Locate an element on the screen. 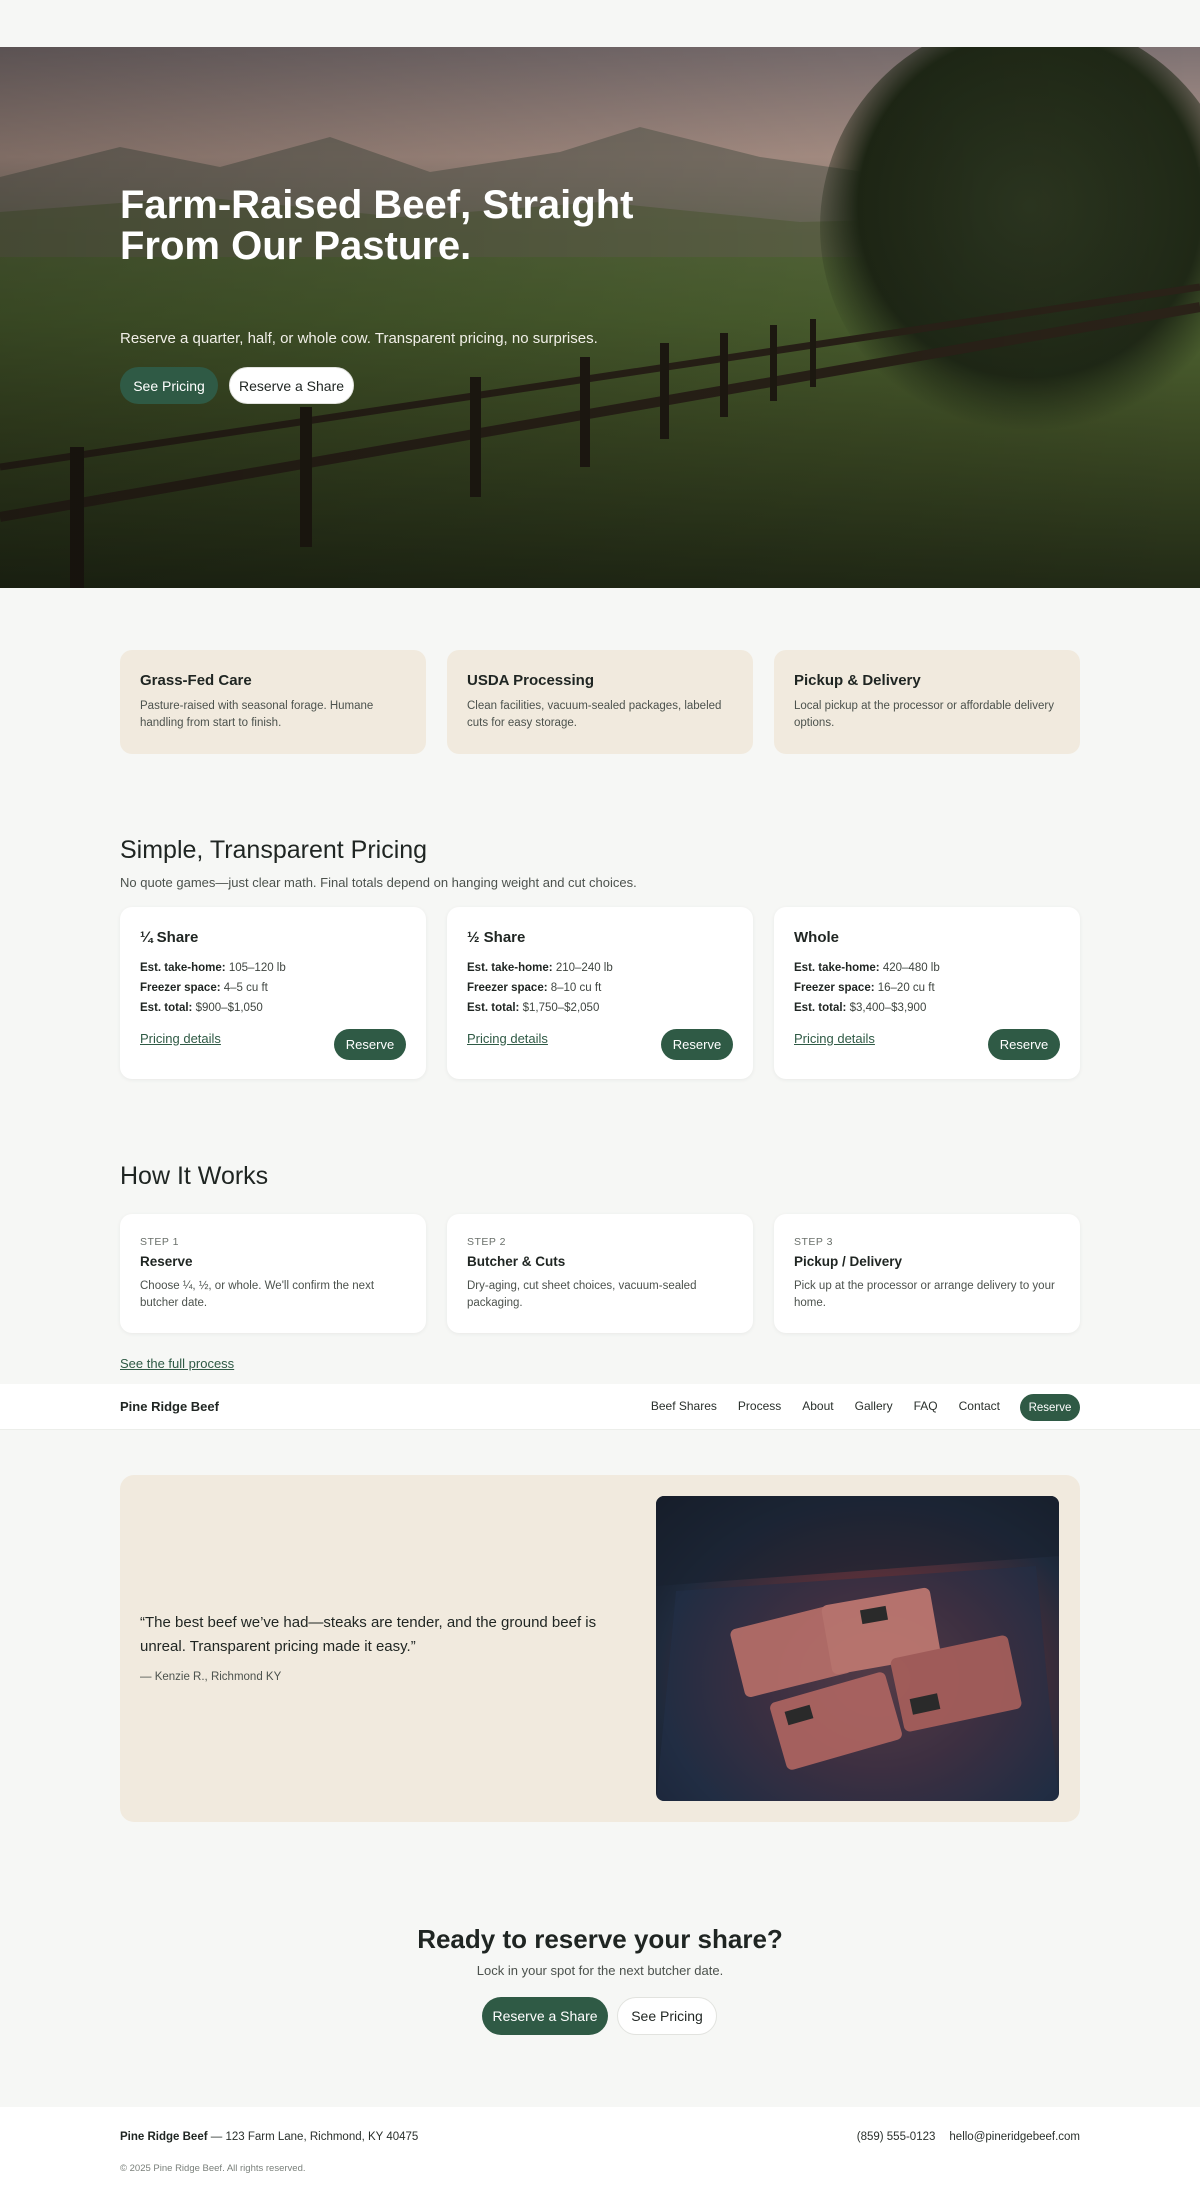  nav-reserve-button: Reserve is located at coordinates (1050, 1407).